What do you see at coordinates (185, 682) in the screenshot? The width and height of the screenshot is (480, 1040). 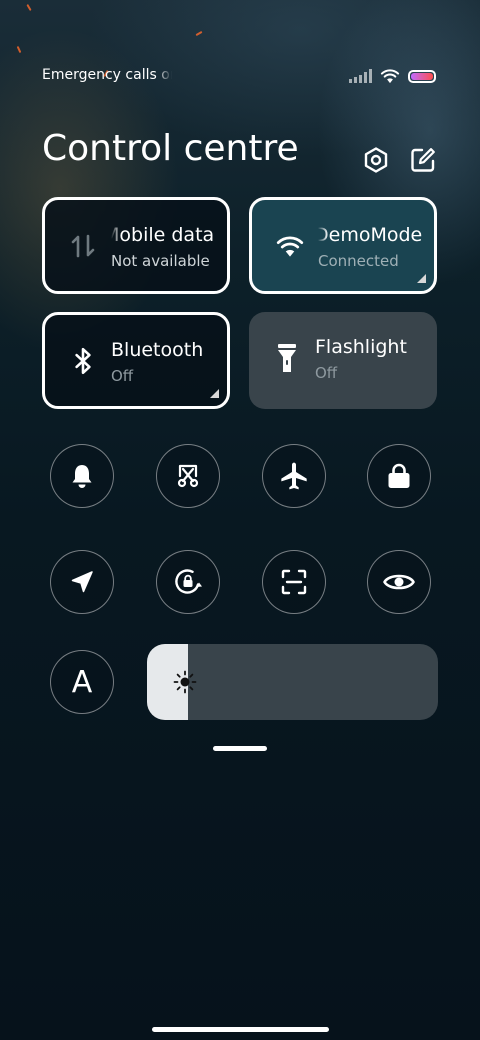 I see `brightness-sun-icon` at bounding box center [185, 682].